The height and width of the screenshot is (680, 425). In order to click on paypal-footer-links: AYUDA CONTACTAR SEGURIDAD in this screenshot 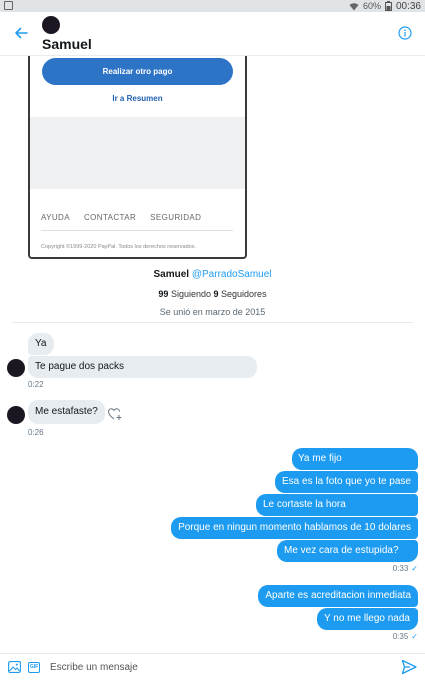, I will do `click(121, 217)`.